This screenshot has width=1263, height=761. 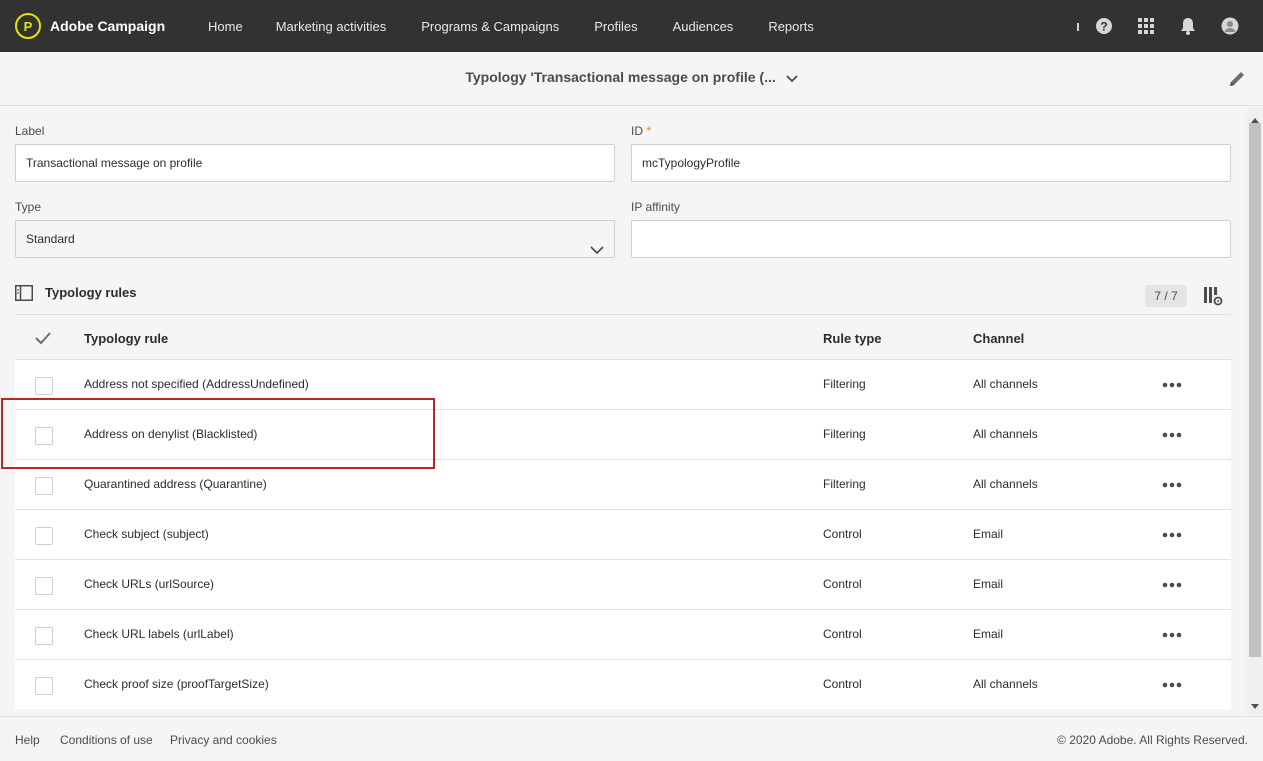 What do you see at coordinates (159, 634) in the screenshot?
I see `cell-typology-rule: Check URL labels (urlLabel)` at bounding box center [159, 634].